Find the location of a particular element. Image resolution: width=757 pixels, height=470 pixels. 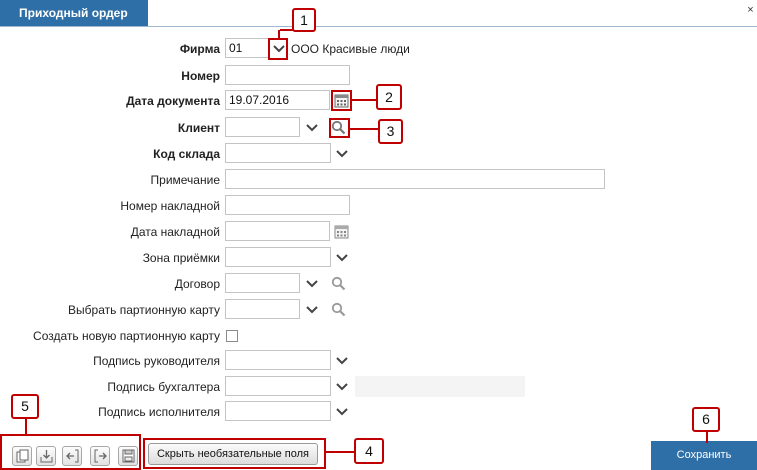

close-icon: × is located at coordinates (750, 10).